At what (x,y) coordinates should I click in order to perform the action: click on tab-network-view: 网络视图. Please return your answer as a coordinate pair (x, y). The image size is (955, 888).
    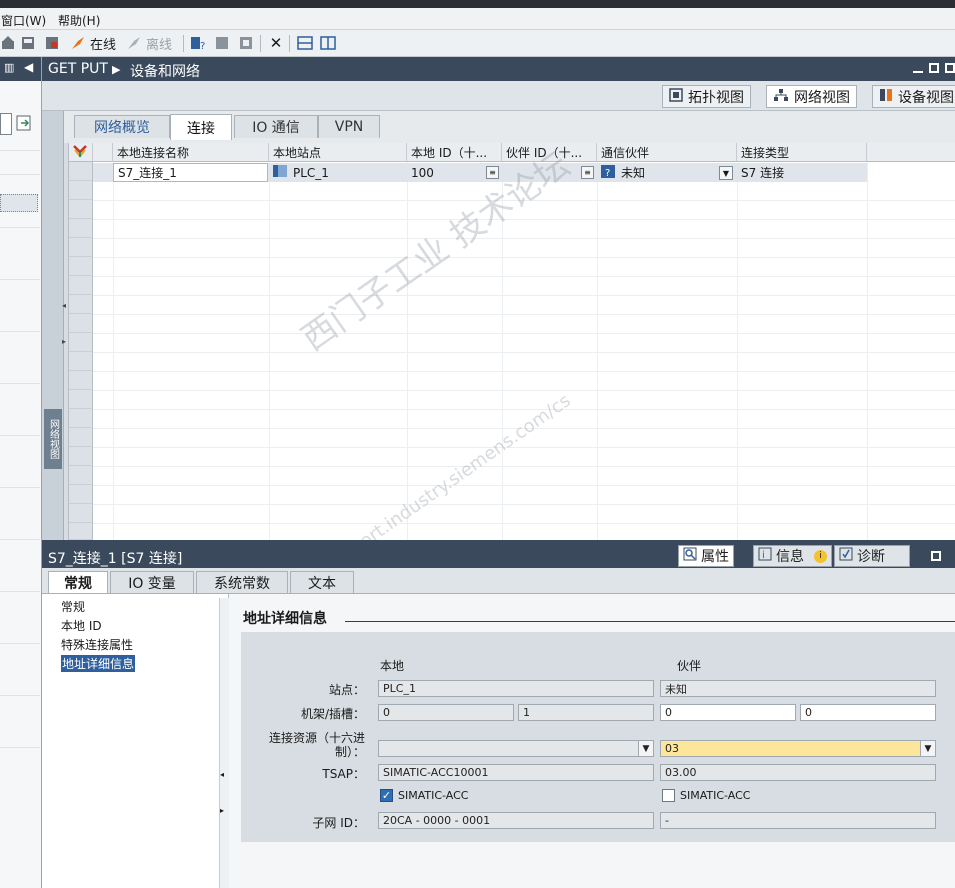
    Looking at the image, I should click on (811, 96).